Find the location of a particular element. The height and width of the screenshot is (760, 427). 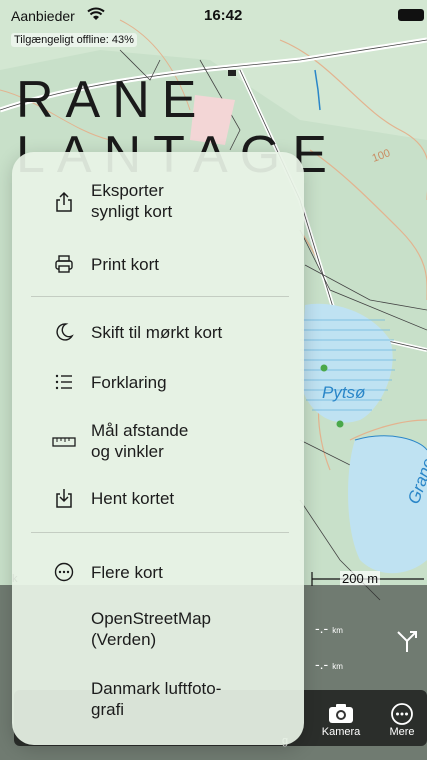

printer-icon is located at coordinates (64, 264).